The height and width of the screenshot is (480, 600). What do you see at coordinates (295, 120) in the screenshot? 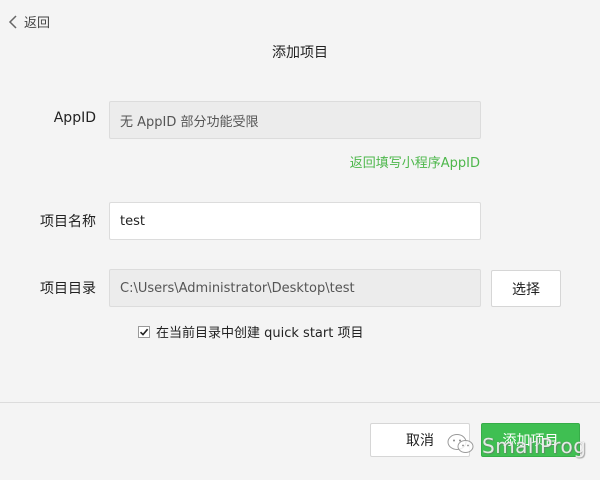
I see `appid-field: 无 AppID 部分功能受限` at bounding box center [295, 120].